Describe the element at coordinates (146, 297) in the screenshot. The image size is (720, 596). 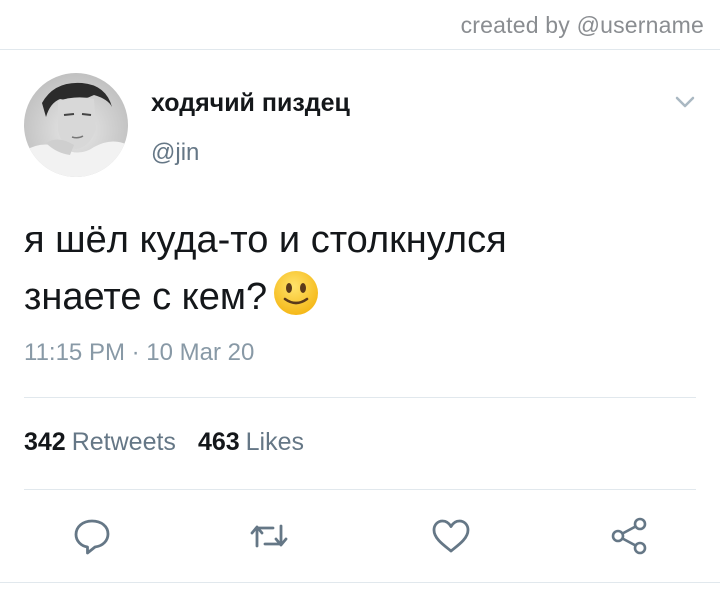
I see `tweet-text-line-2-text: знаете с кем?` at that location.